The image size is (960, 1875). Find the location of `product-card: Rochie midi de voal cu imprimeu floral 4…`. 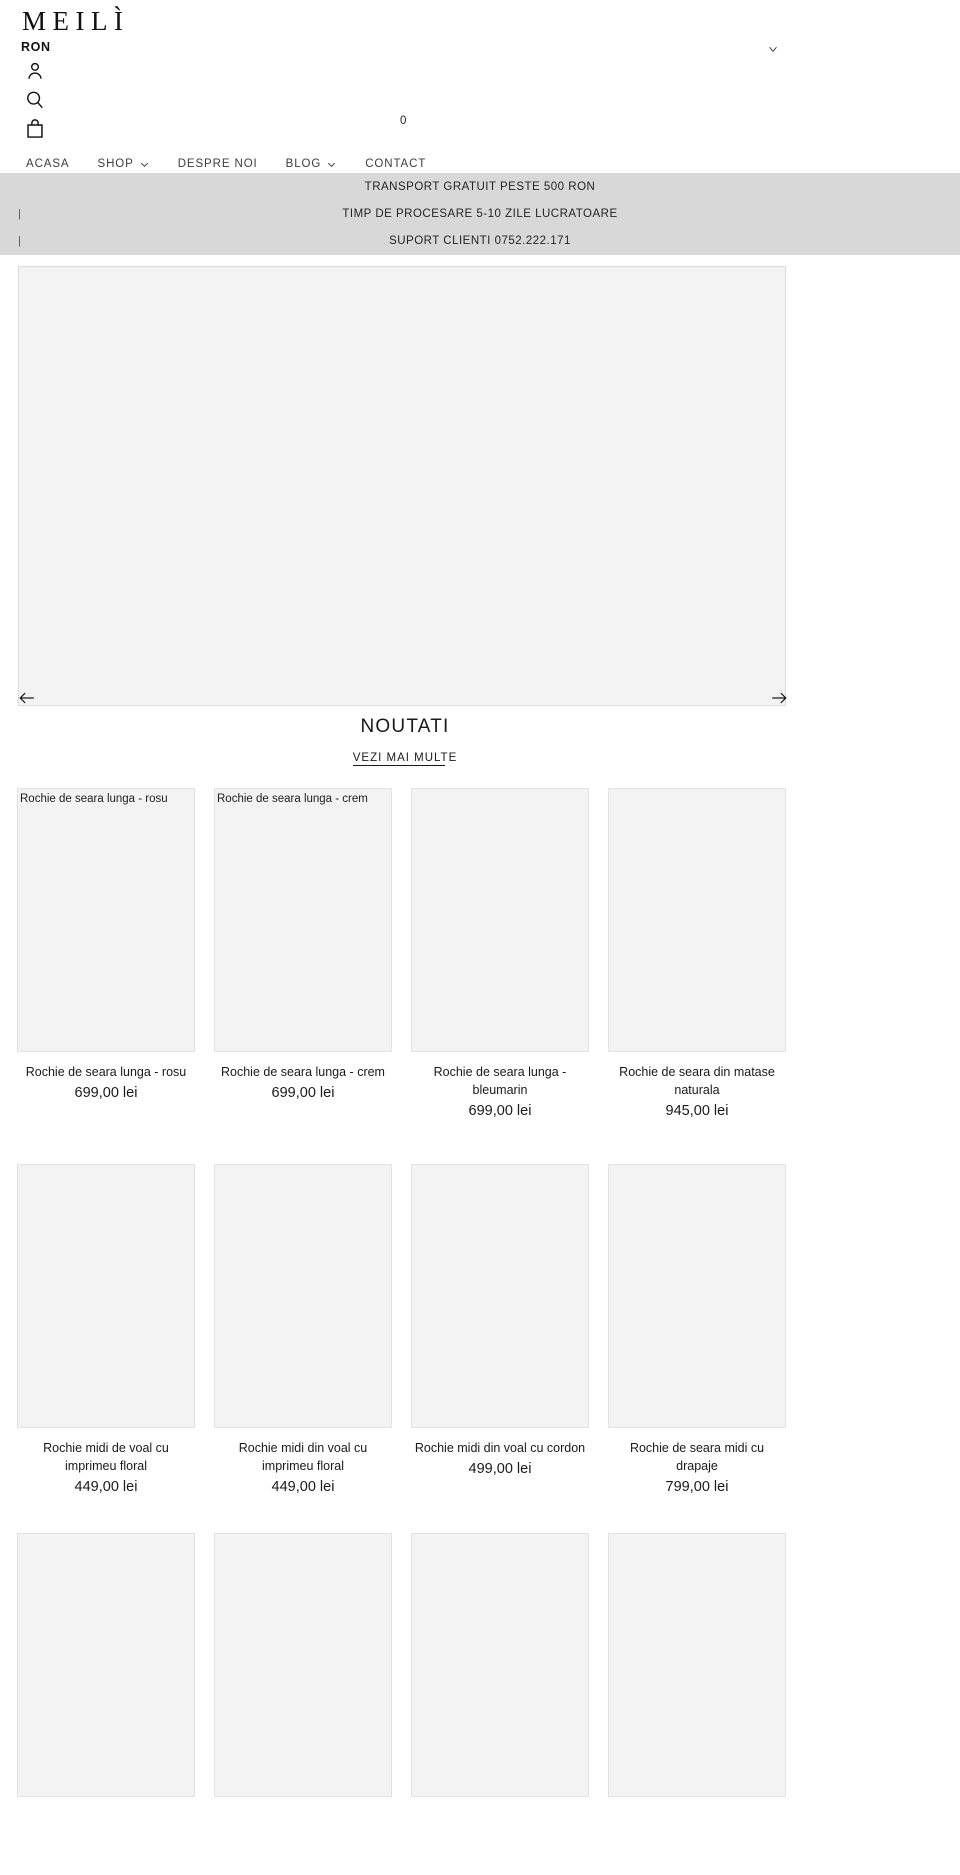

product-card: Rochie midi de voal cu imprimeu floral 4… is located at coordinates (106, 1330).